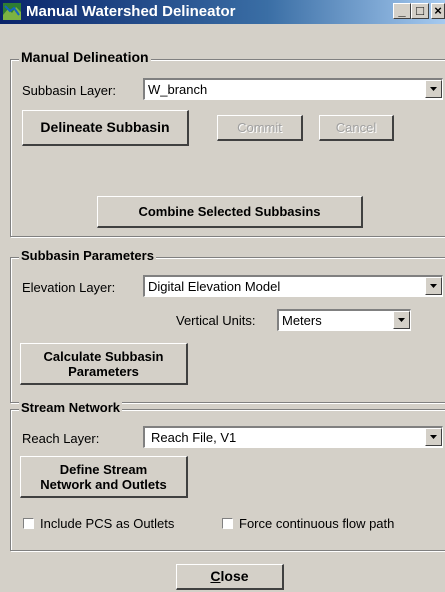 This screenshot has width=445, height=592. What do you see at coordinates (356, 128) in the screenshot?
I see `cancel-button: Cancel` at bounding box center [356, 128].